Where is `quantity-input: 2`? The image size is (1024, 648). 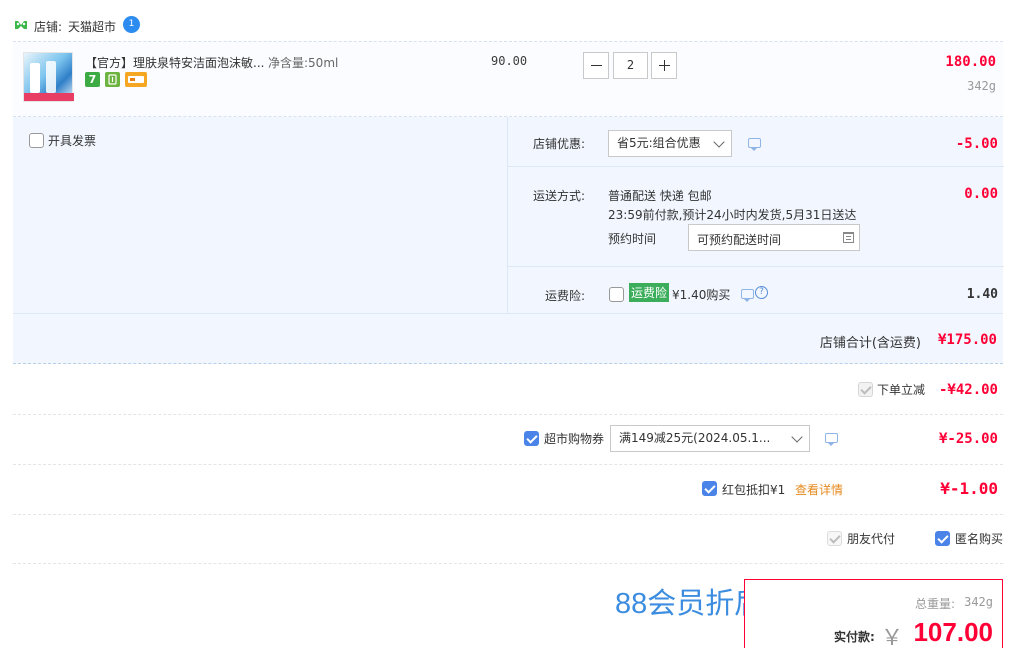 quantity-input: 2 is located at coordinates (630, 65).